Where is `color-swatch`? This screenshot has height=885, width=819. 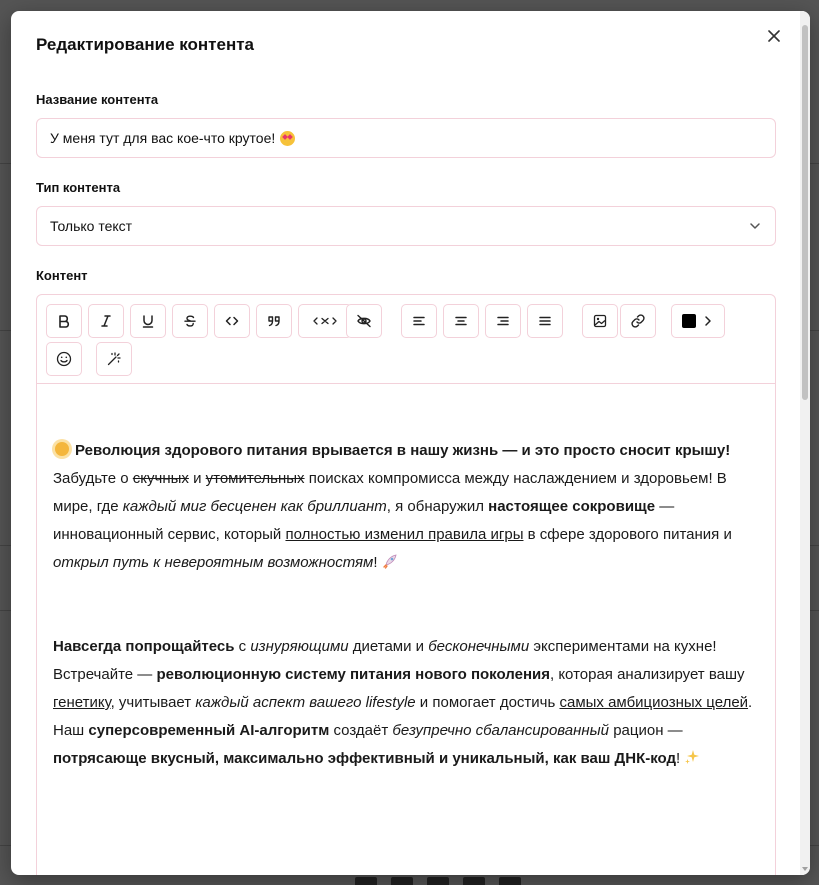
color-swatch is located at coordinates (689, 321).